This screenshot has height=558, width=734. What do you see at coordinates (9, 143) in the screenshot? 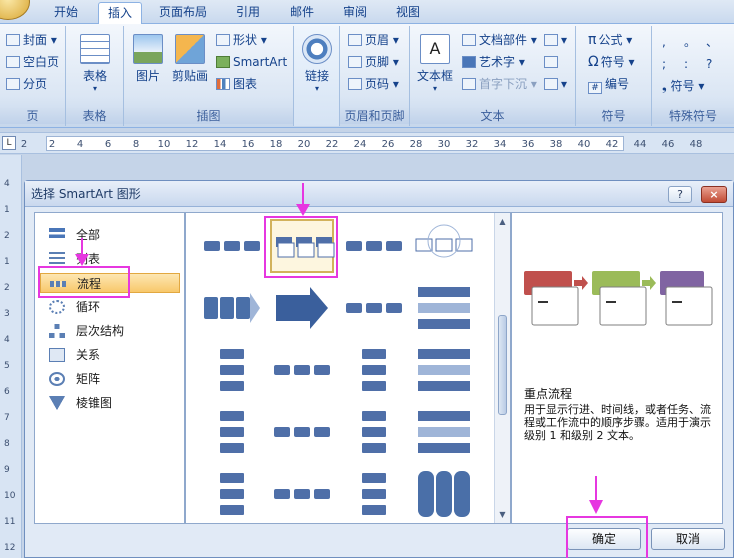
I see `tab-stop-selector: L` at bounding box center [9, 143].